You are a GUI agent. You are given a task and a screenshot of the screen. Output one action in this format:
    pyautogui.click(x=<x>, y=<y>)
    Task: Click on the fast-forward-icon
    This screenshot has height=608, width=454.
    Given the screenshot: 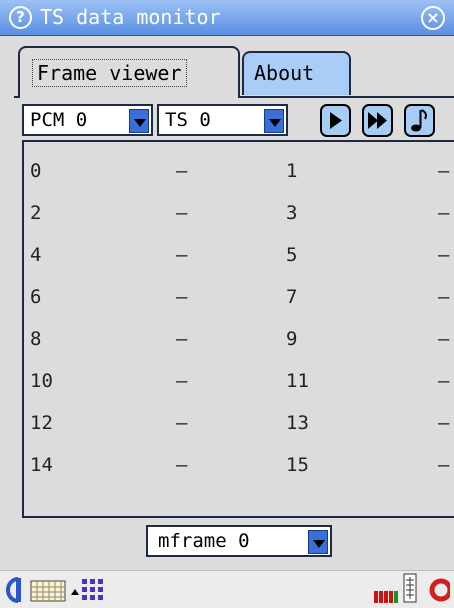 What is the action you would take?
    pyautogui.click(x=377, y=120)
    